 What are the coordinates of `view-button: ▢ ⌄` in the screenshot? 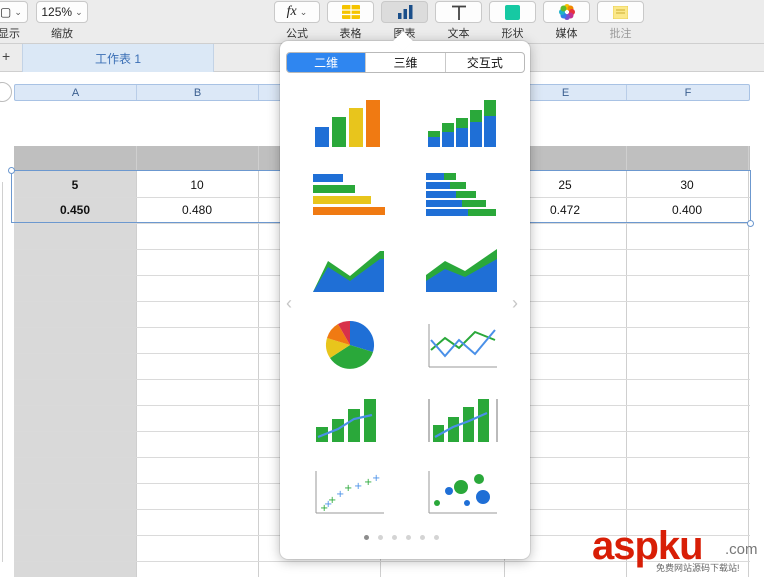 It's located at (14, 12).